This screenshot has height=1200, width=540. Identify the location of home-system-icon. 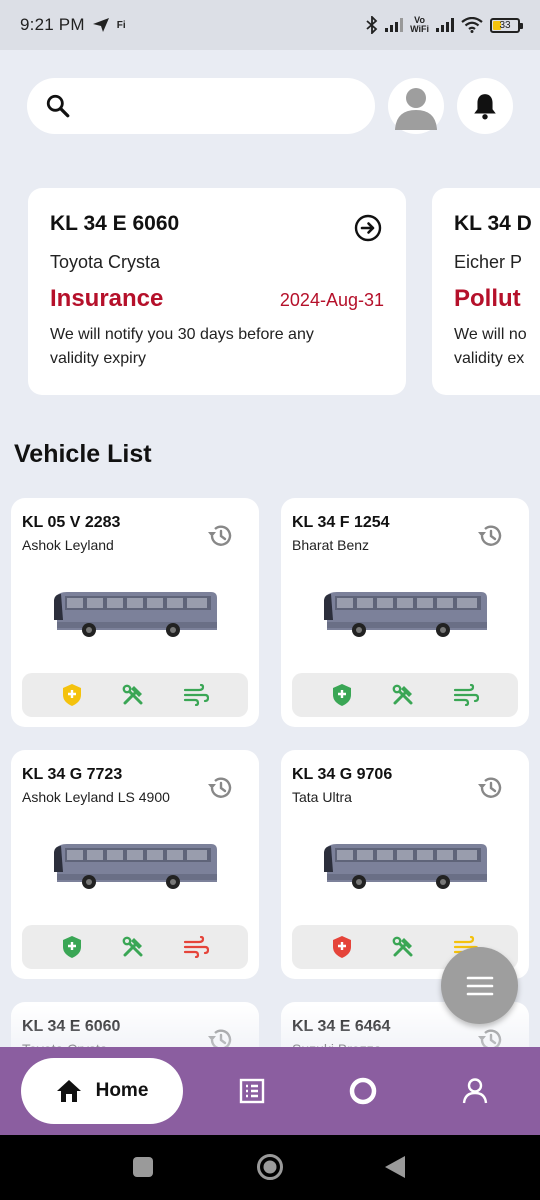
(270, 1167).